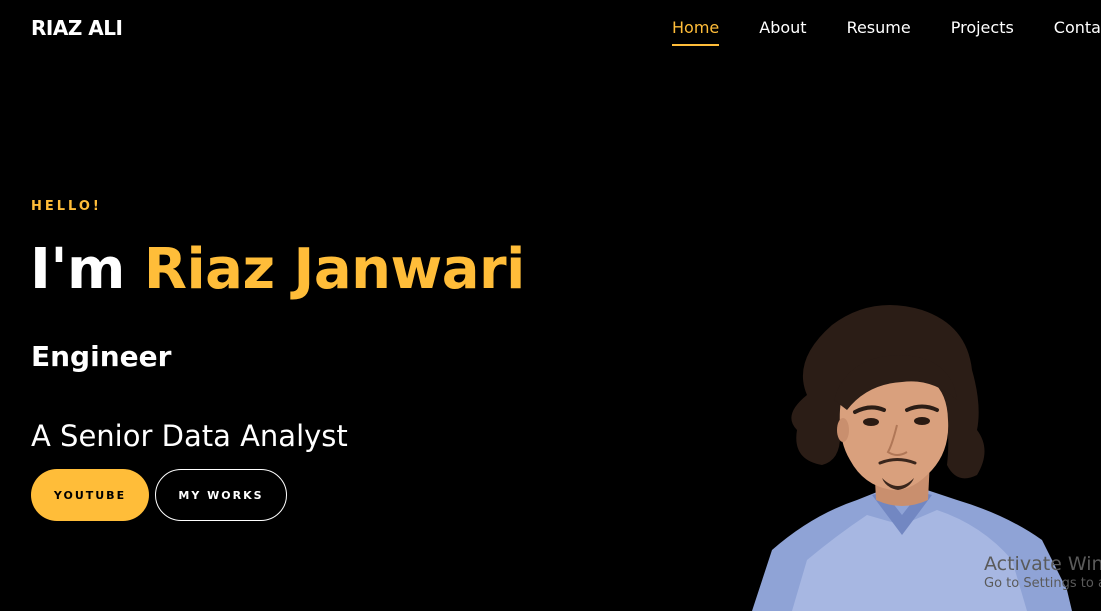 This screenshot has height=611, width=1101. Describe the element at coordinates (77, 269) in the screenshot. I see `hero-intro: I'm` at that location.